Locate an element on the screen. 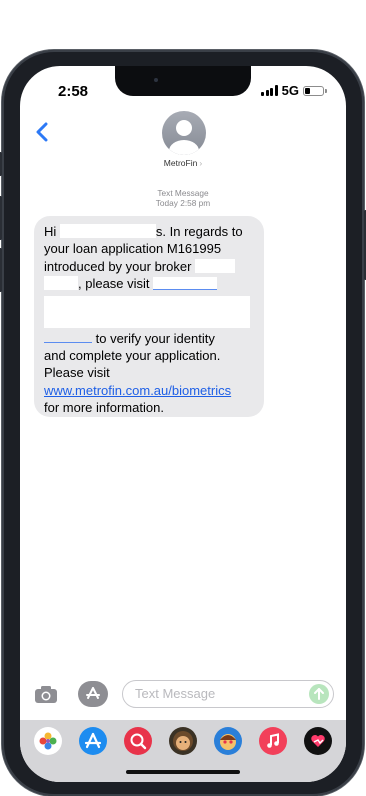 The width and height of the screenshot is (366, 796). app-store-icon is located at coordinates (93, 741).